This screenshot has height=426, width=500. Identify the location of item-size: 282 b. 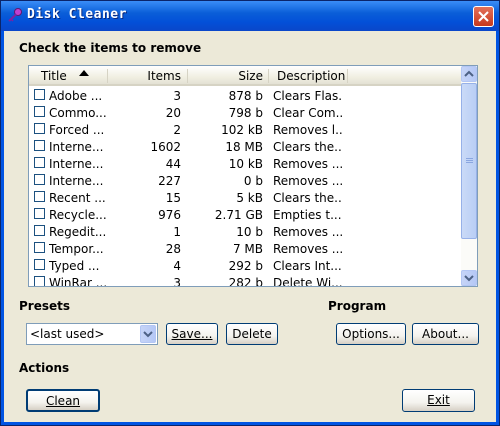
(245, 281).